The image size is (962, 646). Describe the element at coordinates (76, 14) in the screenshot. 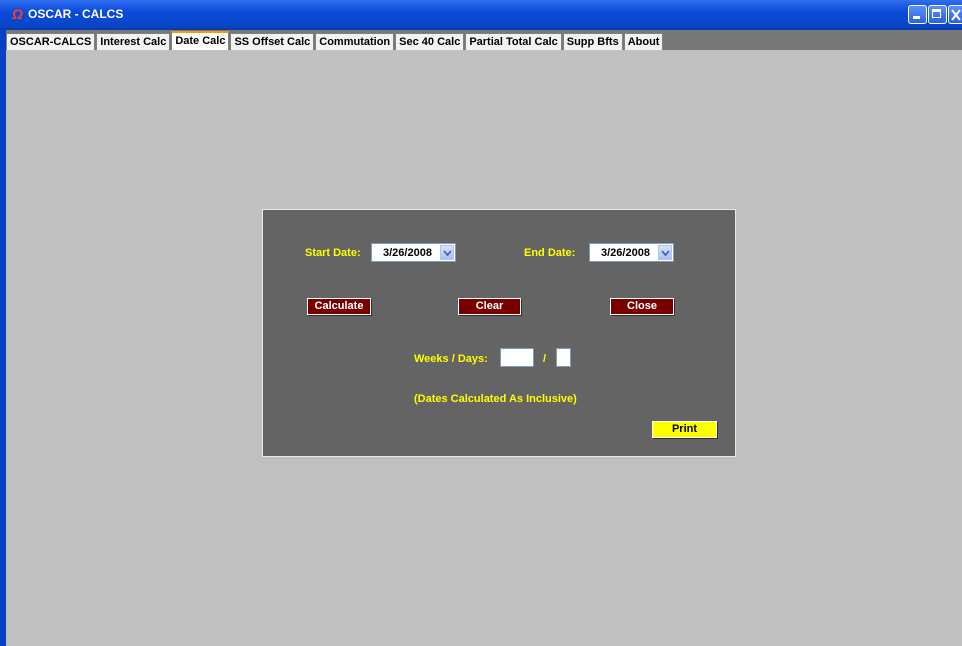

I see `window-title: OSCAR - CALCS` at that location.